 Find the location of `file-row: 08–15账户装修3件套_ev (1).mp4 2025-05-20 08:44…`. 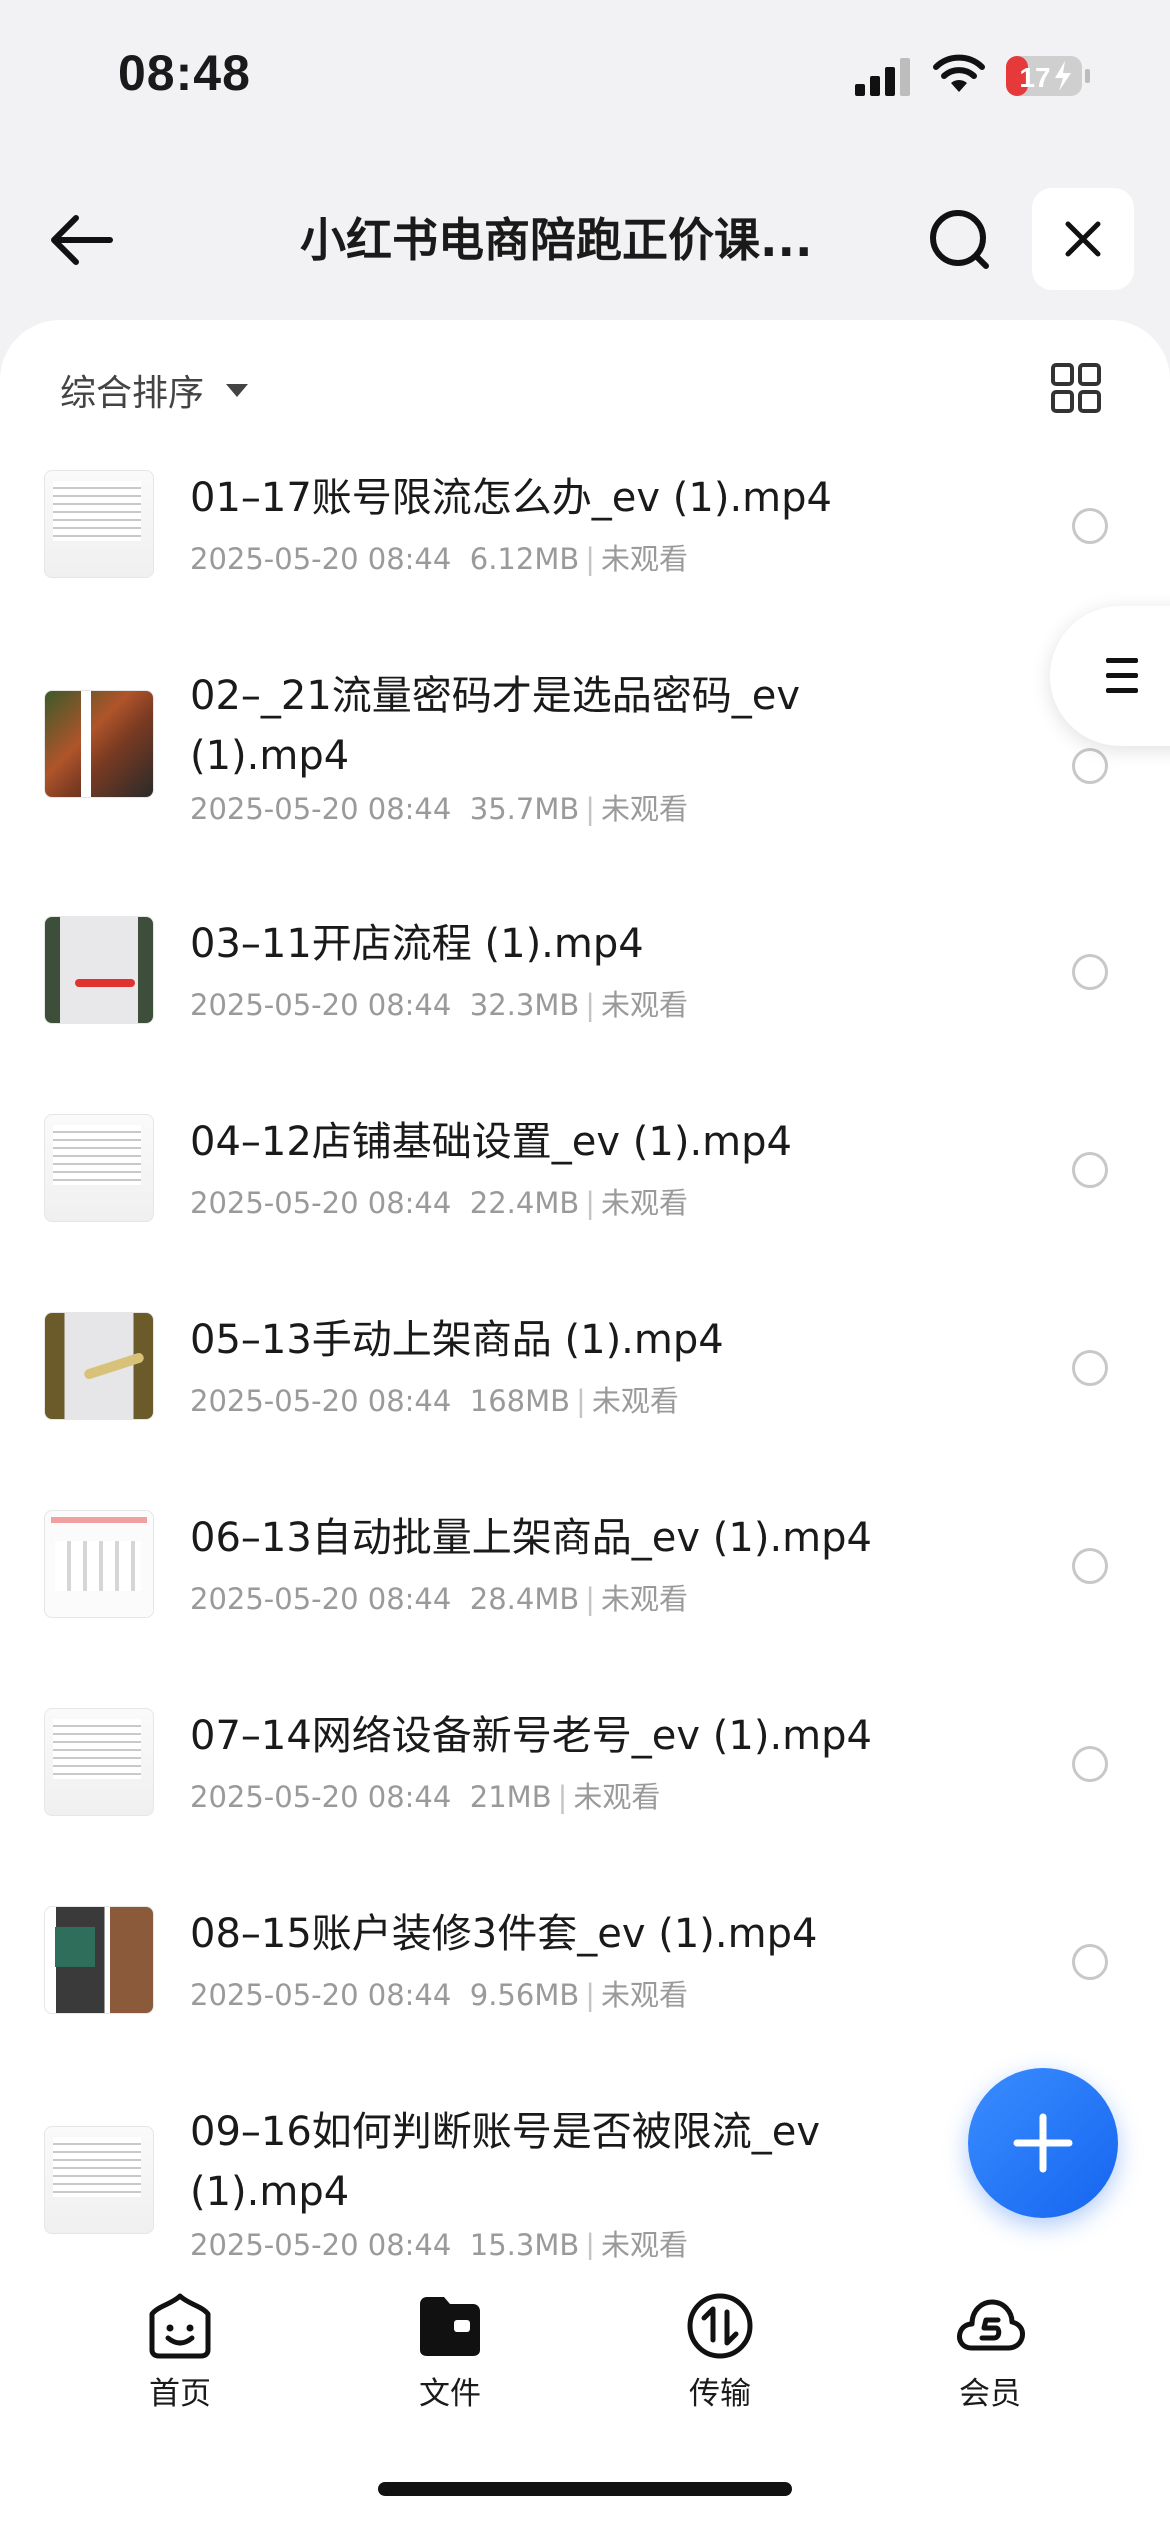

file-row: 08–15账户装修3件套_ev (1).mp4 2025-05-20 08:44… is located at coordinates (585, 1985).